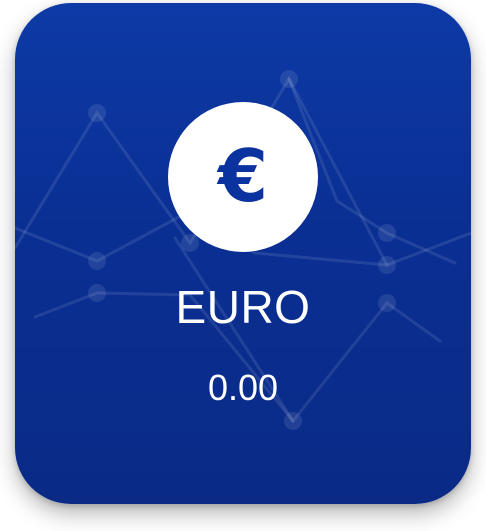 Image resolution: width=486 pixels, height=531 pixels. What do you see at coordinates (243, 387) in the screenshot?
I see `currency-value: 0.00` at bounding box center [243, 387].